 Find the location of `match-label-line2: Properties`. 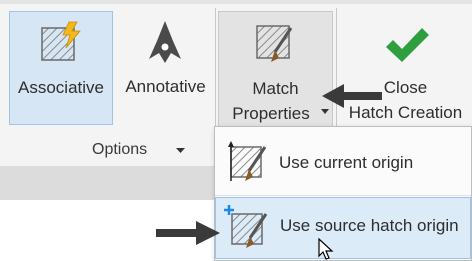

match-label-line2: Properties is located at coordinates (271, 113).